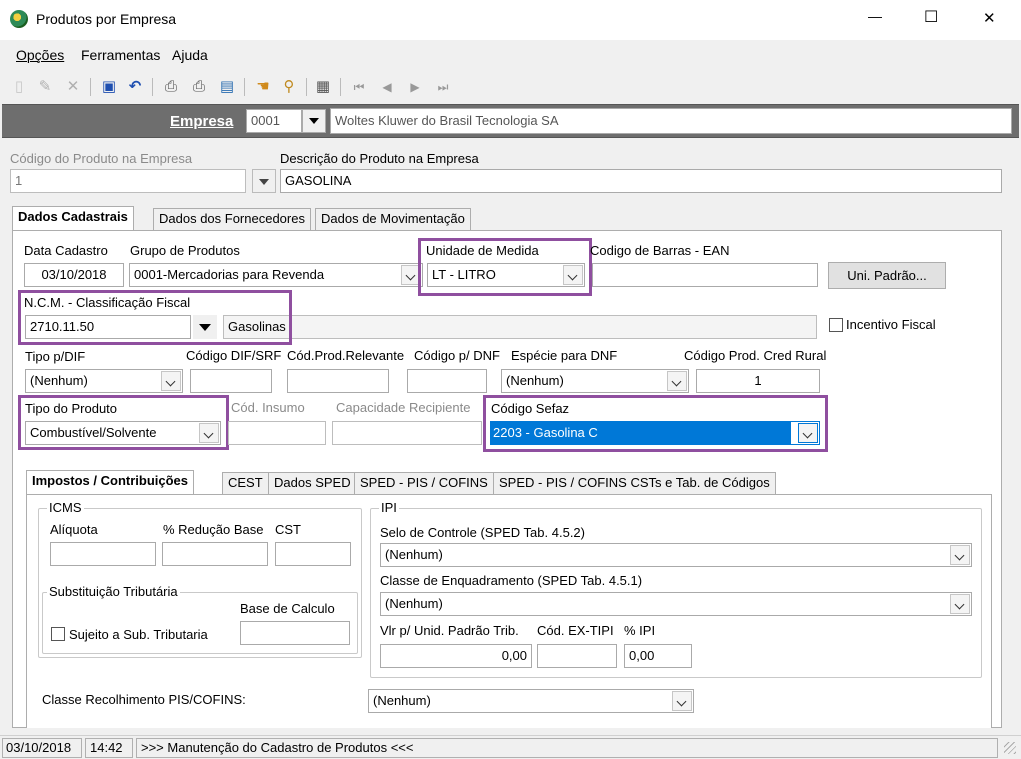 The width and height of the screenshot is (1021, 759). What do you see at coordinates (875, 16) in the screenshot?
I see `minimize-button: —` at bounding box center [875, 16].